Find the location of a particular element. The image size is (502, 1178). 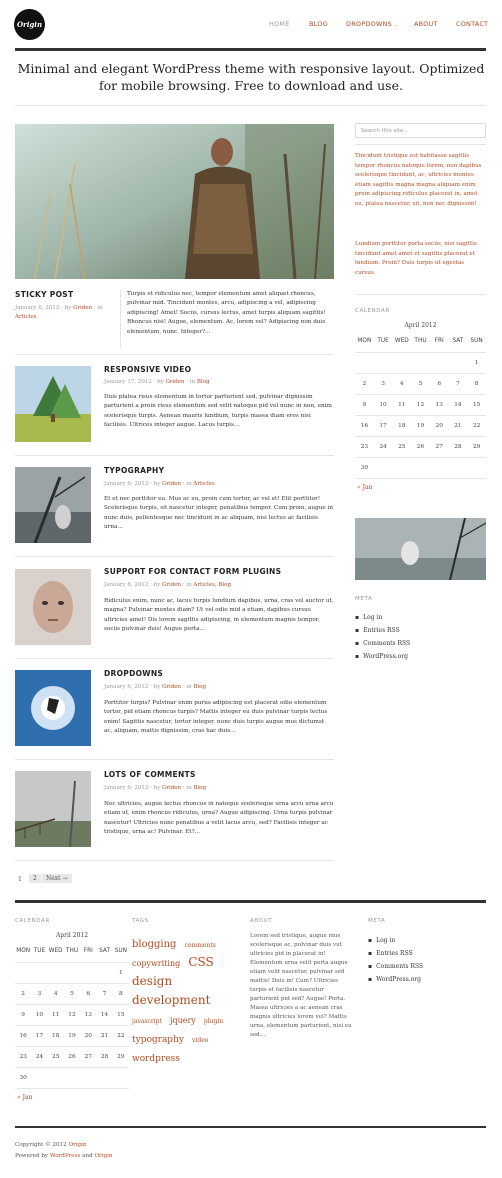

calendar-day: 5 is located at coordinates (72, 994).